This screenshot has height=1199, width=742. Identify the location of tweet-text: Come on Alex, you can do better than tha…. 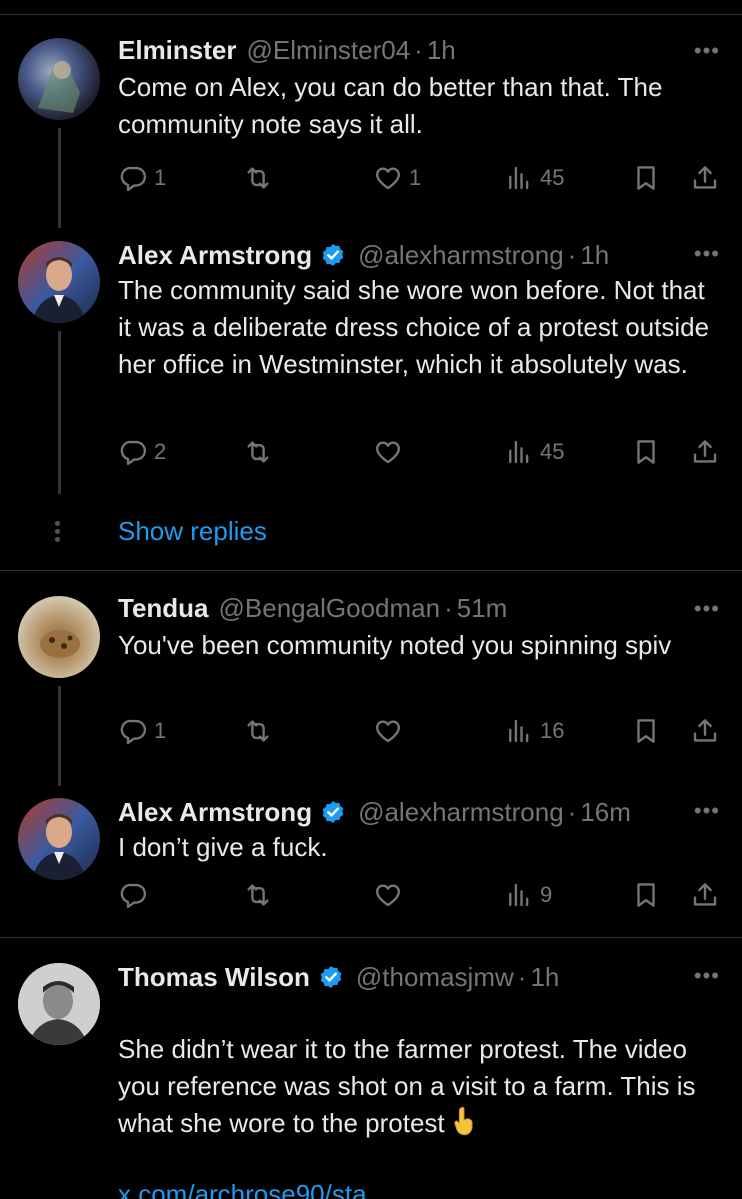
(390, 105).